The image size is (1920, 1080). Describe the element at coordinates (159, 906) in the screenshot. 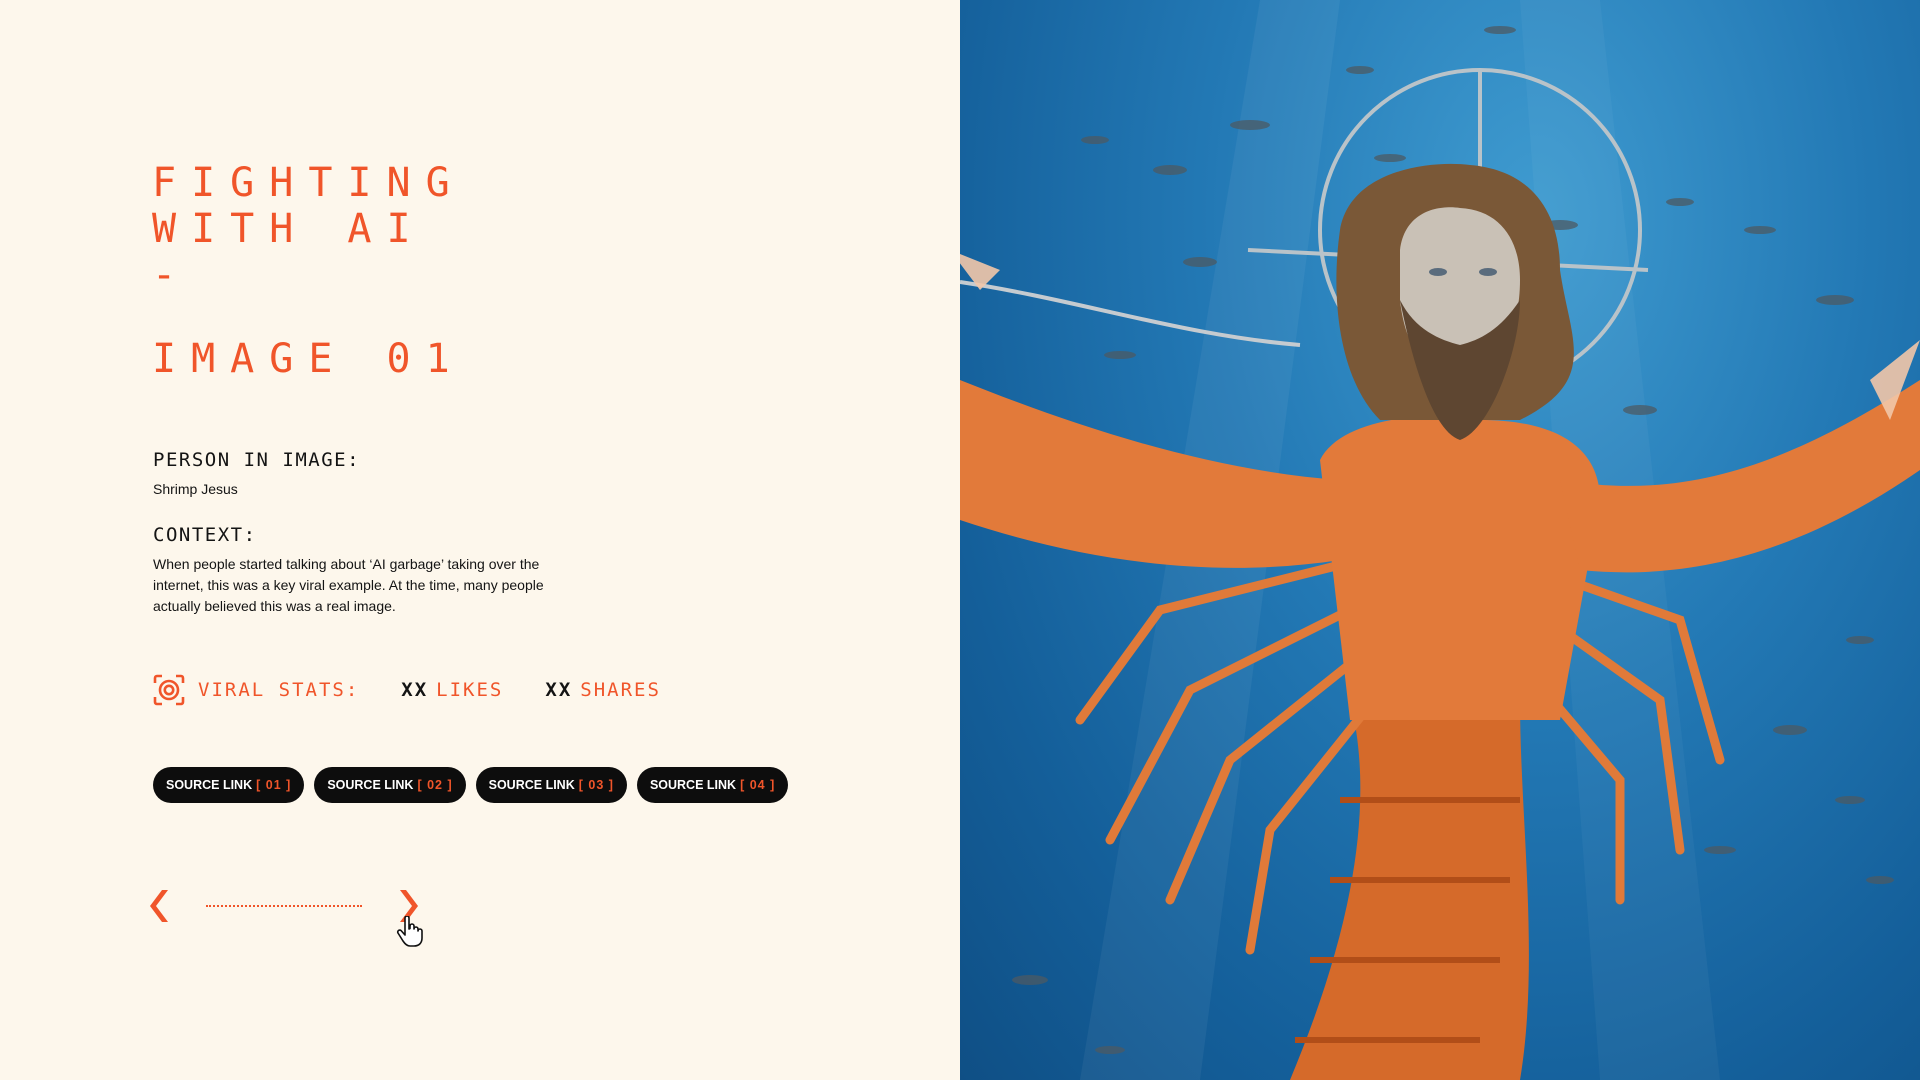

I see `chevron-left-icon` at that location.